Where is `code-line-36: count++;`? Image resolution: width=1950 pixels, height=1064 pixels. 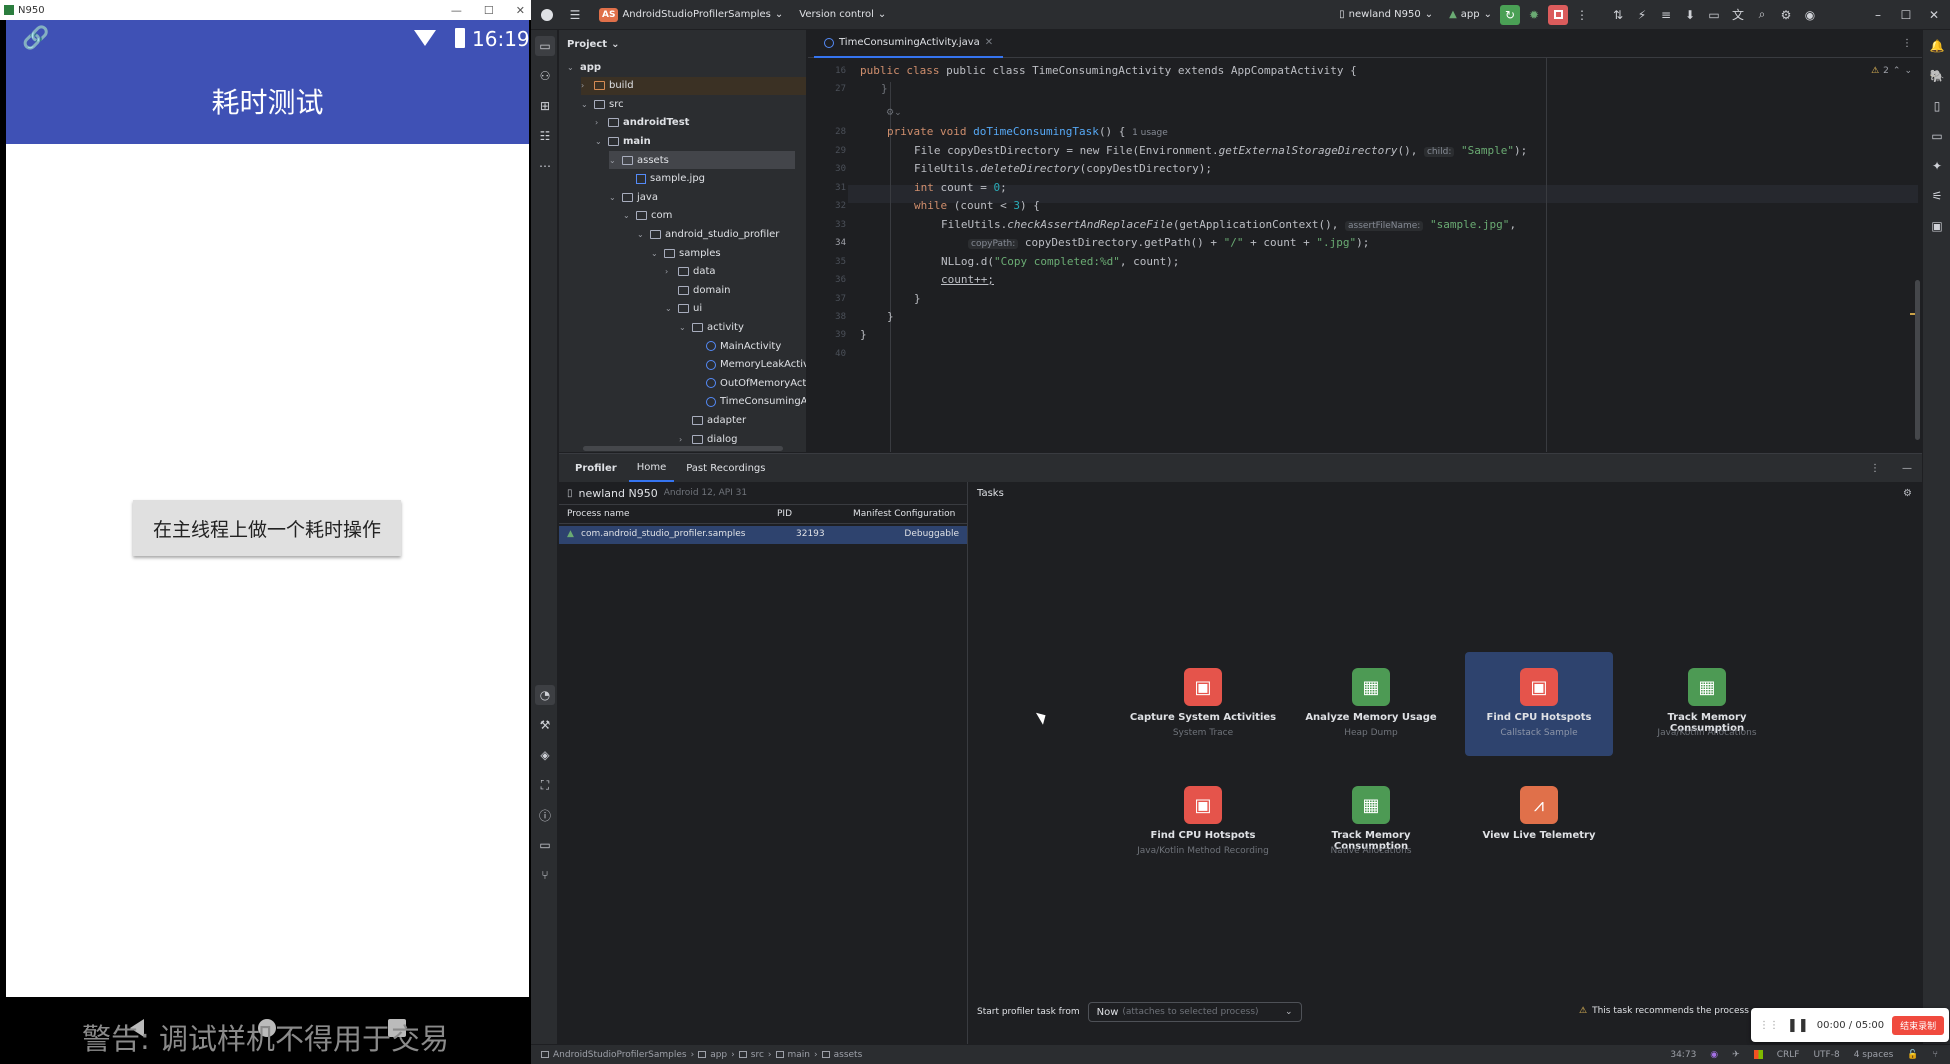
code-line-36: count++; is located at coordinates (967, 279).